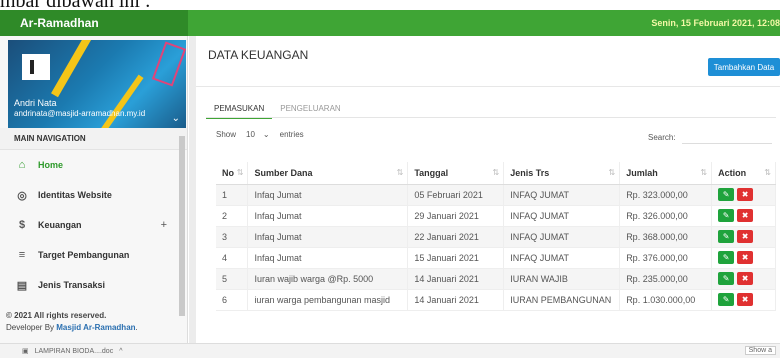  I want to click on cell-sumber-dana: Iuran wajib warga @Rp. 5000, so click(328, 279).